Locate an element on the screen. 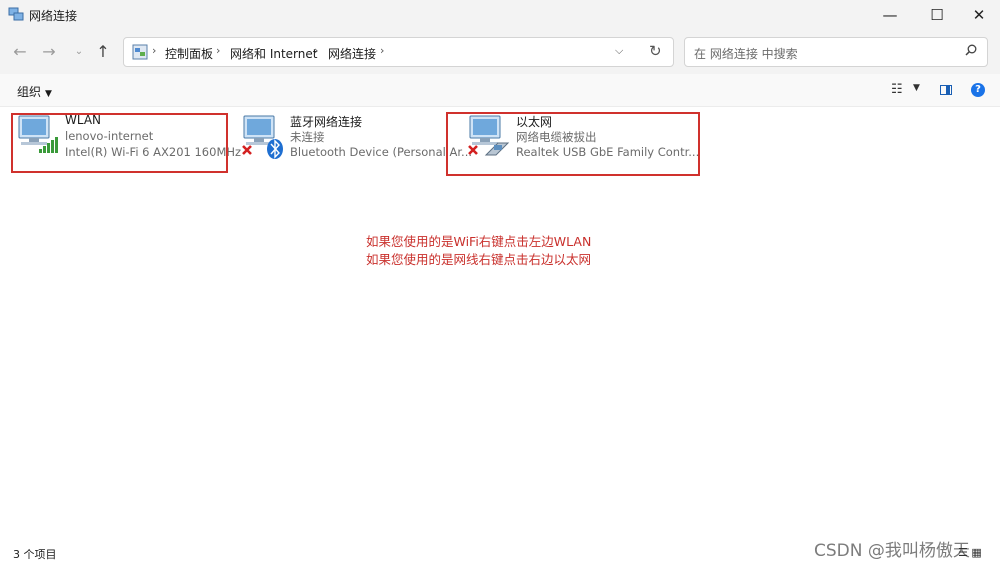 Image resolution: width=1000 pixels, height=564 pixels. title-bar: 网络连接 — ☐ ✕ is located at coordinates (500, 15).